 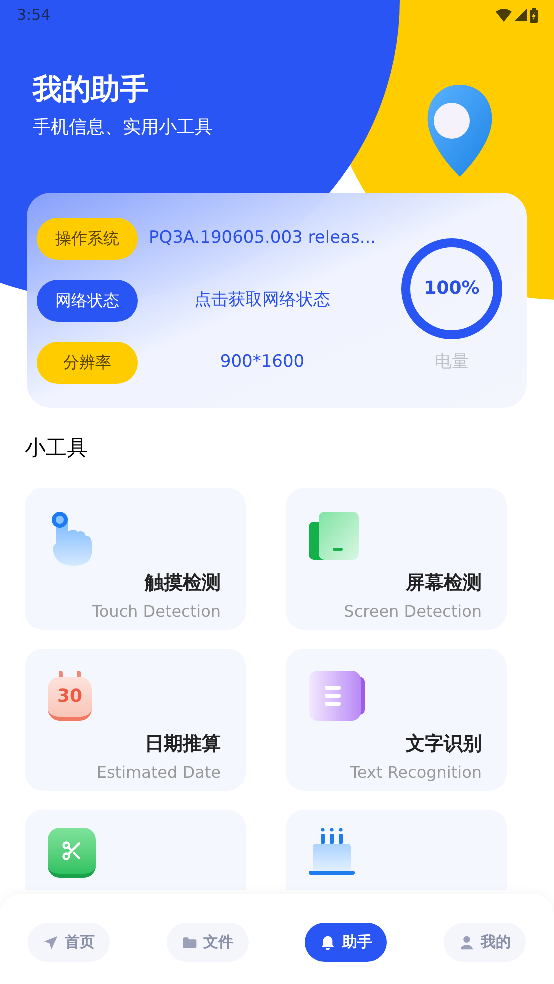 I want to click on signal-icon, so click(x=521, y=15).